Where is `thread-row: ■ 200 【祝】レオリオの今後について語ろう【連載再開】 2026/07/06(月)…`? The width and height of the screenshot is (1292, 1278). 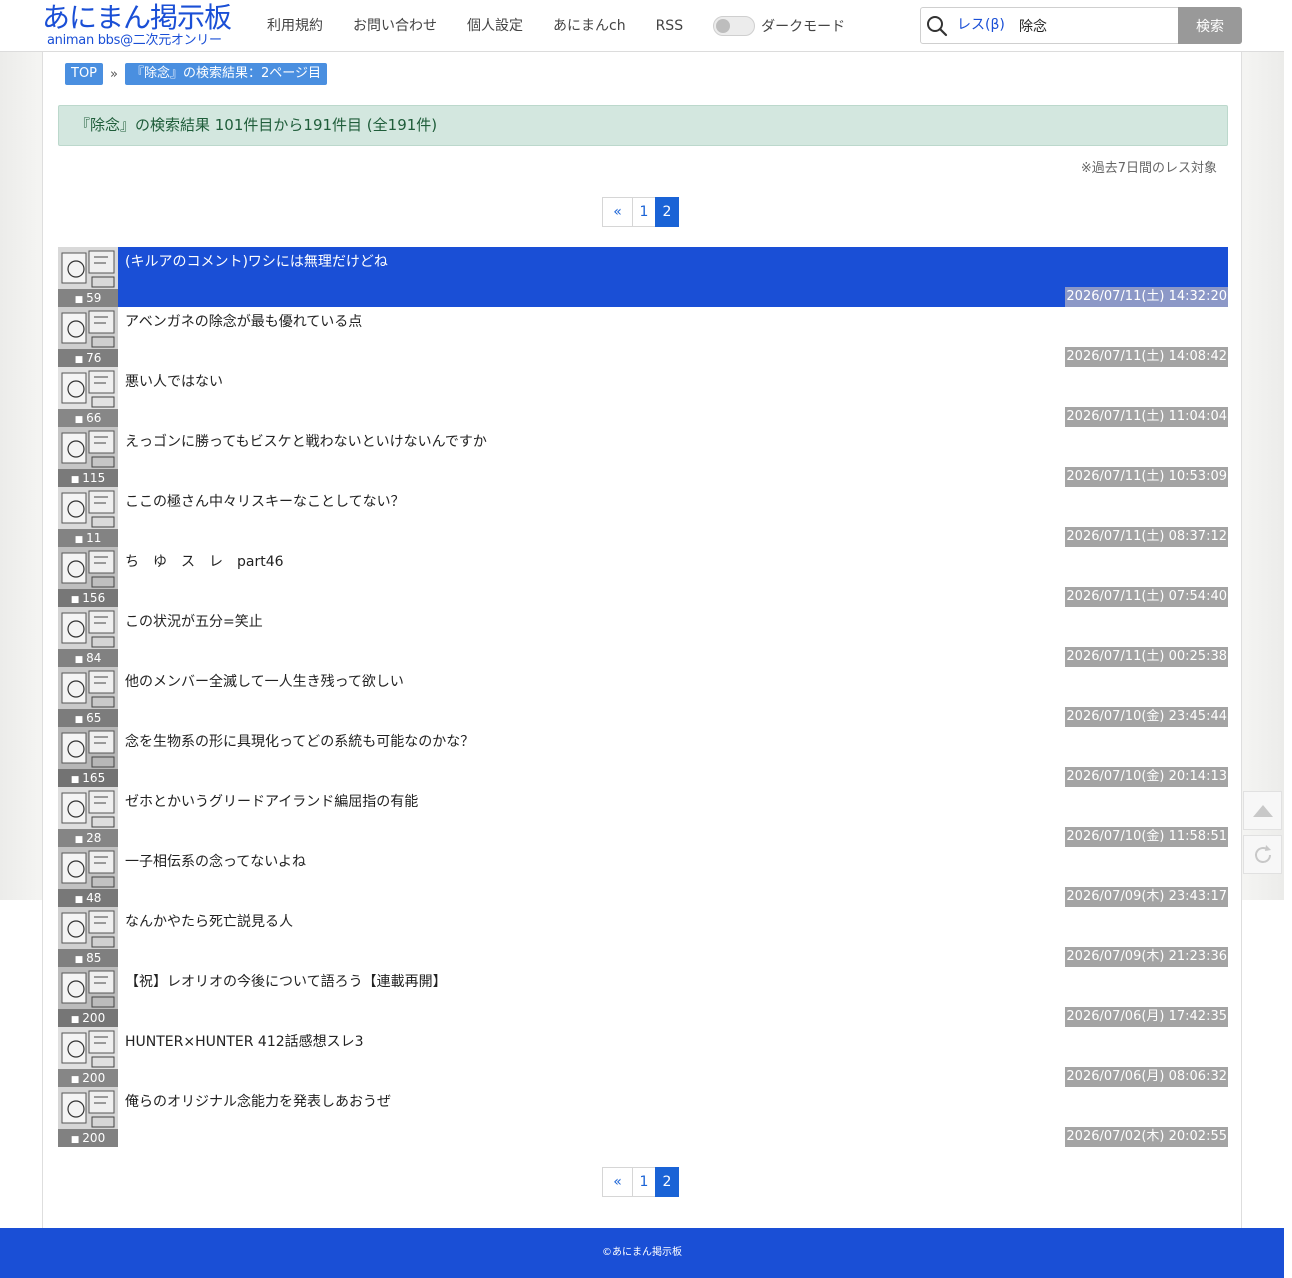 thread-row: ■ 200 【祝】レオリオの今後について語ろう【連載再開】 2026/07/06(月)… is located at coordinates (643, 997).